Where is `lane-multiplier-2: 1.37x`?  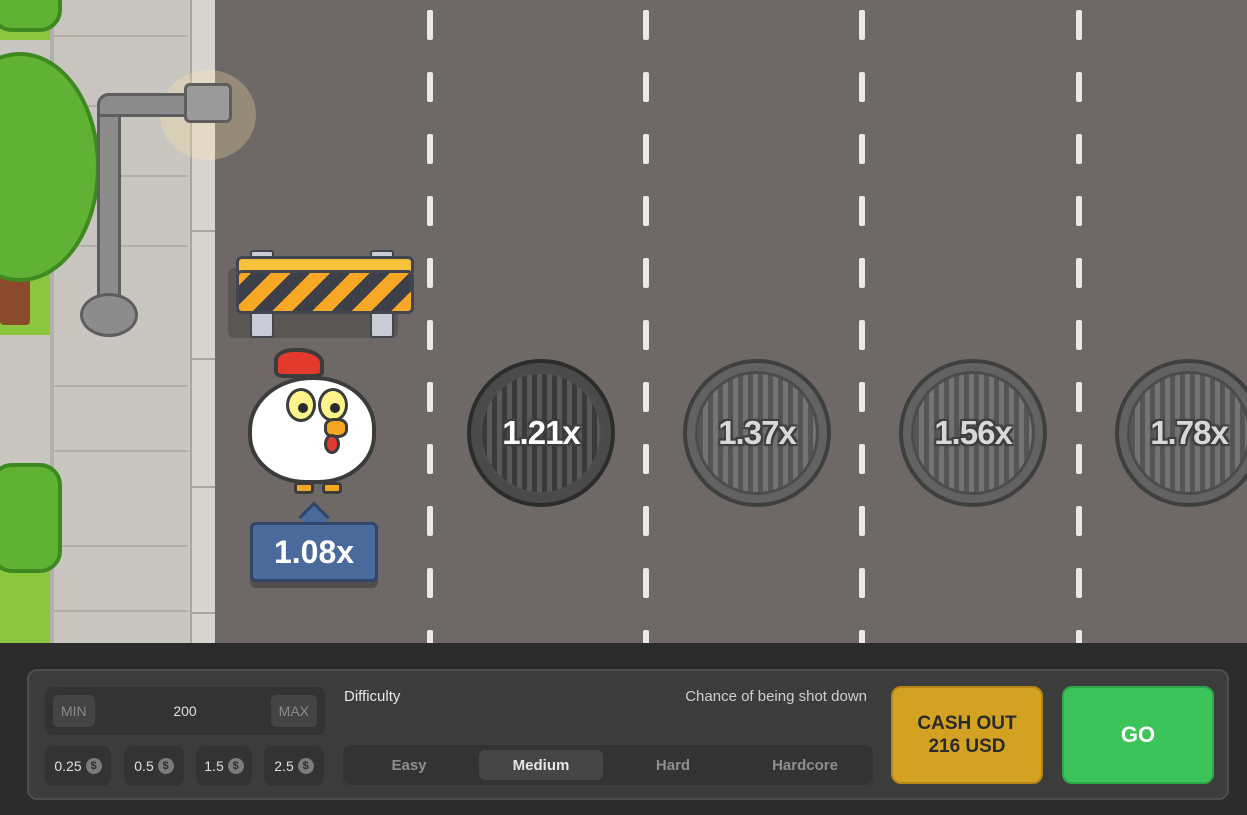 lane-multiplier-2: 1.37x is located at coordinates (757, 433).